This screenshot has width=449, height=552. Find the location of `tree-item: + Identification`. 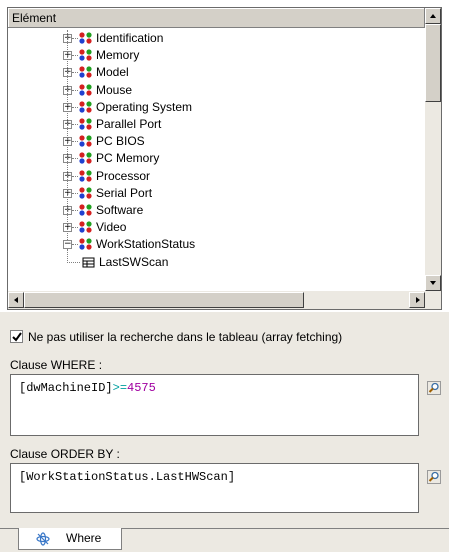

tree-item: + Identification is located at coordinates (216, 38).